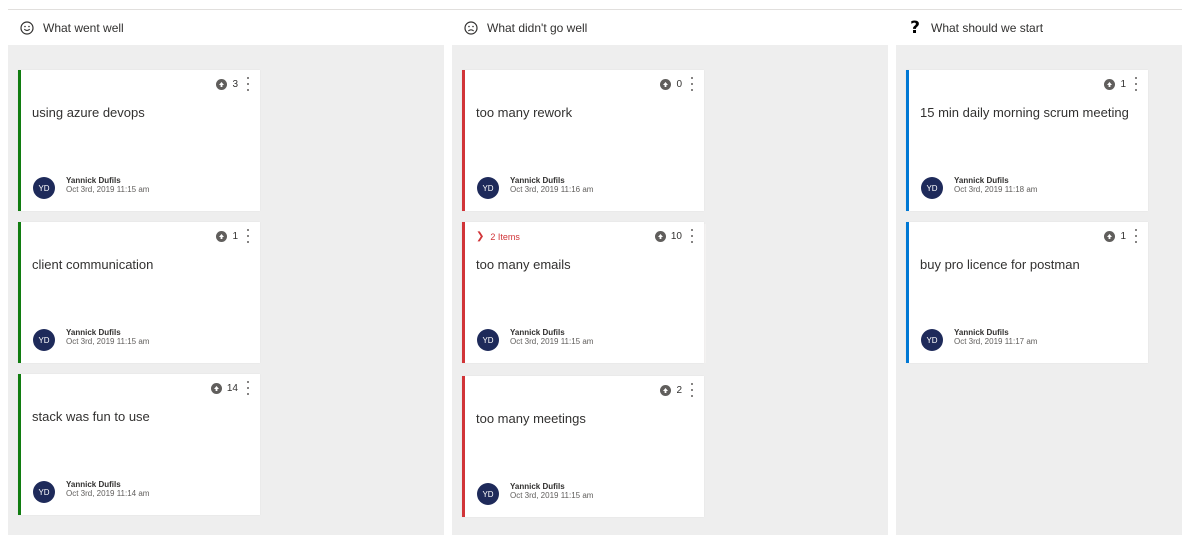 Image resolution: width=1182 pixels, height=535 pixels. I want to click on card-timestamp: Oct 3rd, 2019 11:14 am, so click(108, 493).